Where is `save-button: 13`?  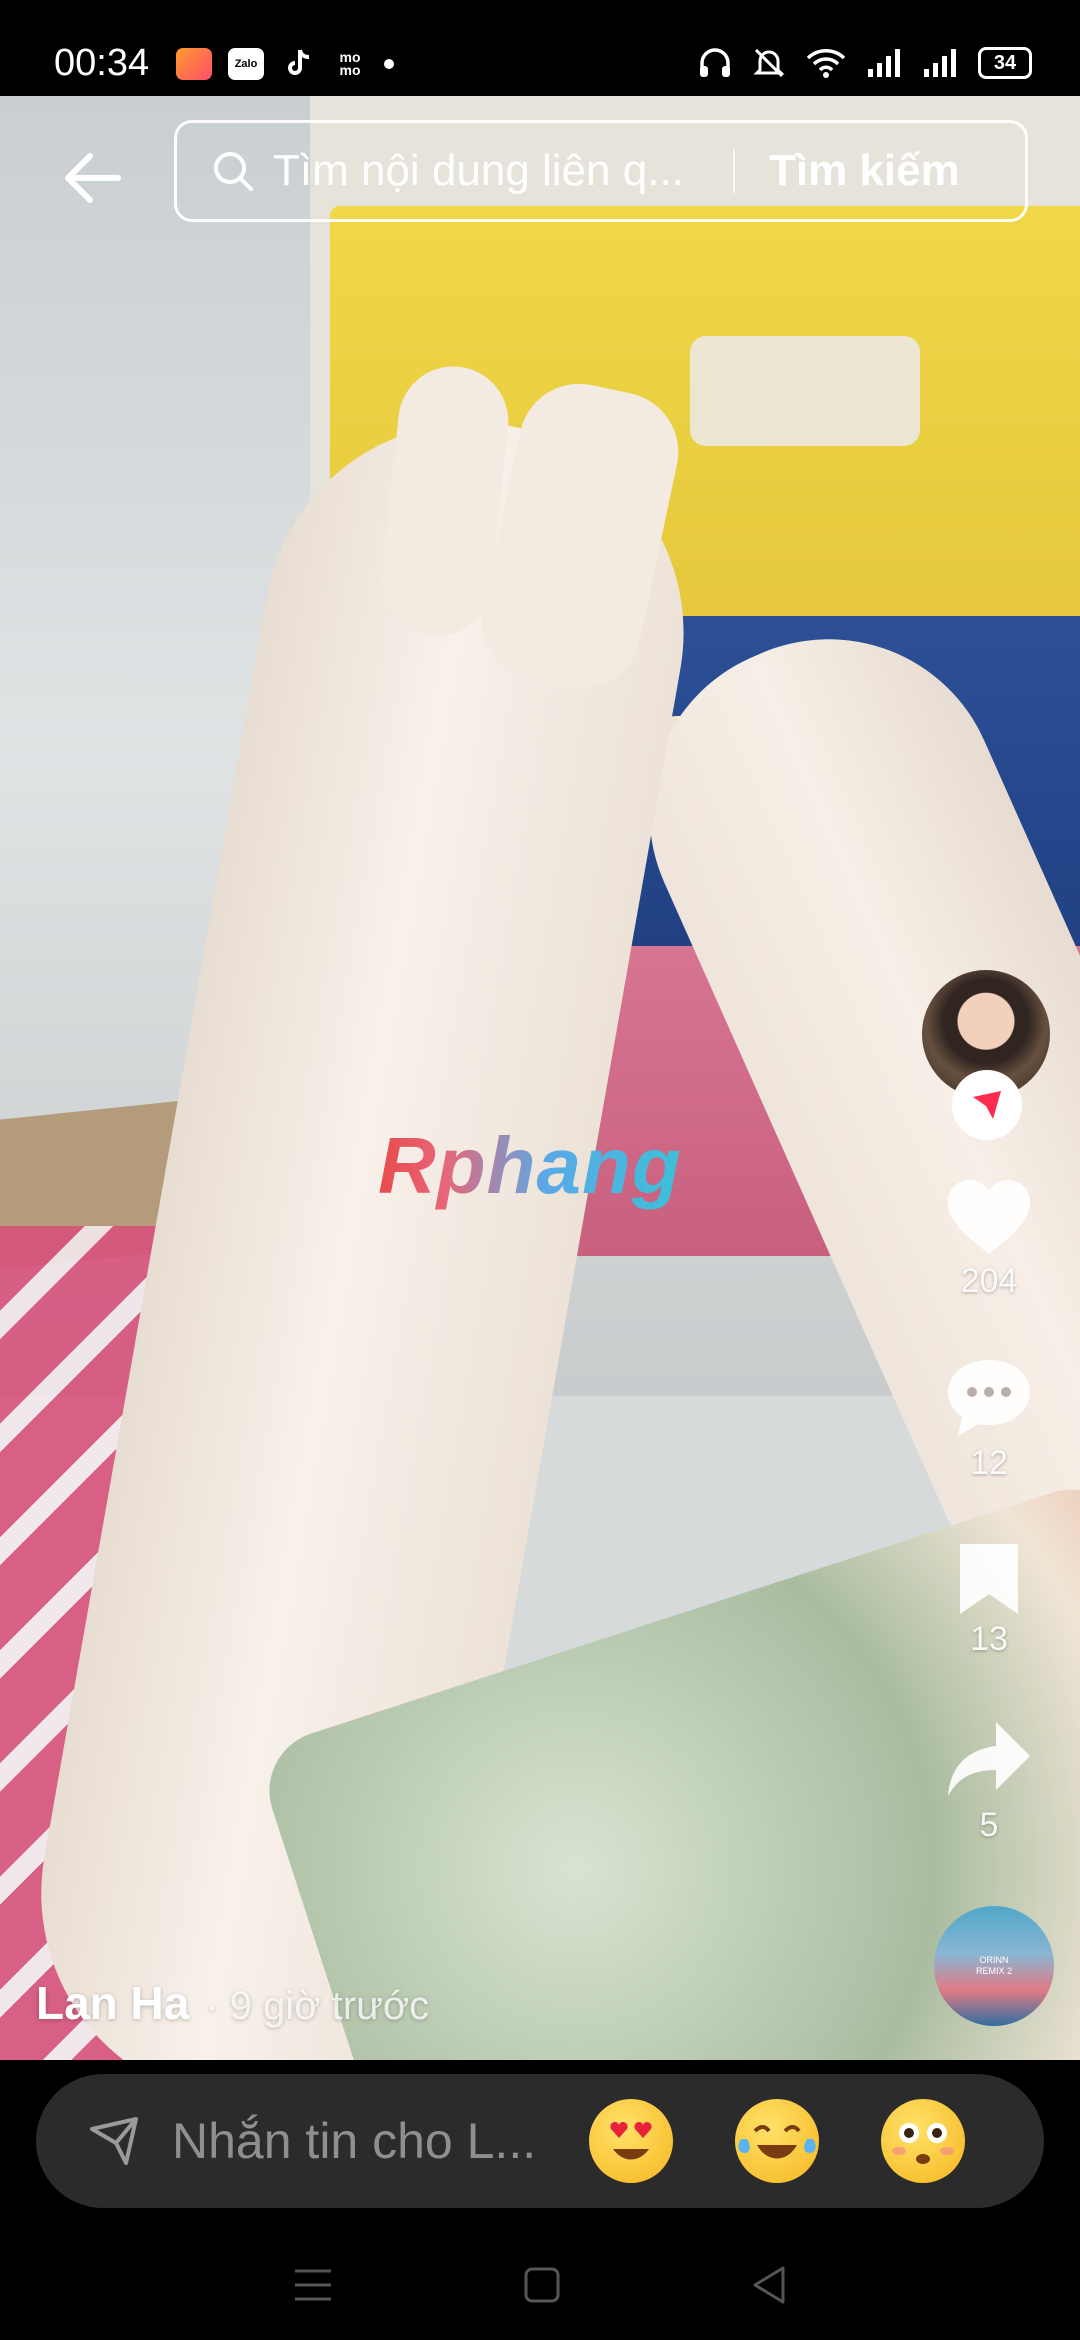 save-button: 13 is located at coordinates (989, 1599).